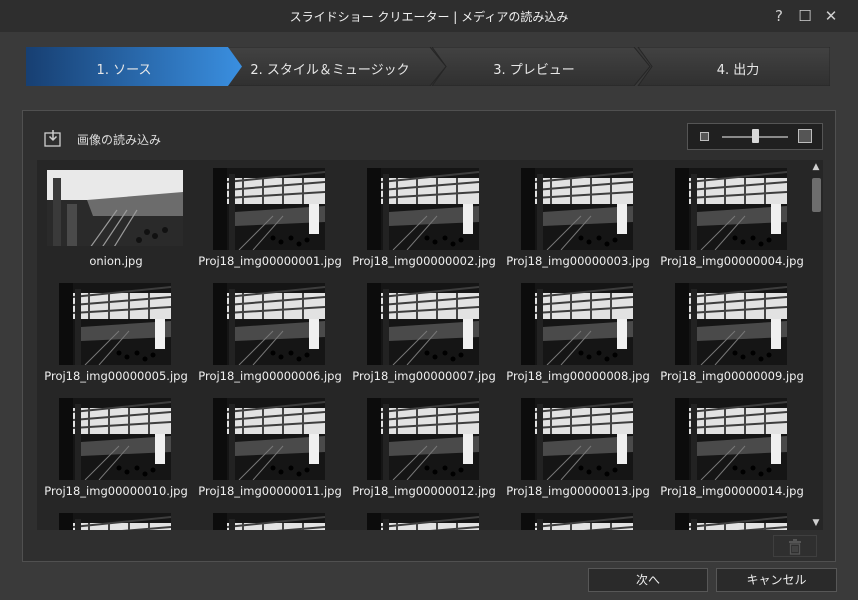  I want to click on thumbnail-item: Proj18_img00000009.jpg, so click(732, 332).